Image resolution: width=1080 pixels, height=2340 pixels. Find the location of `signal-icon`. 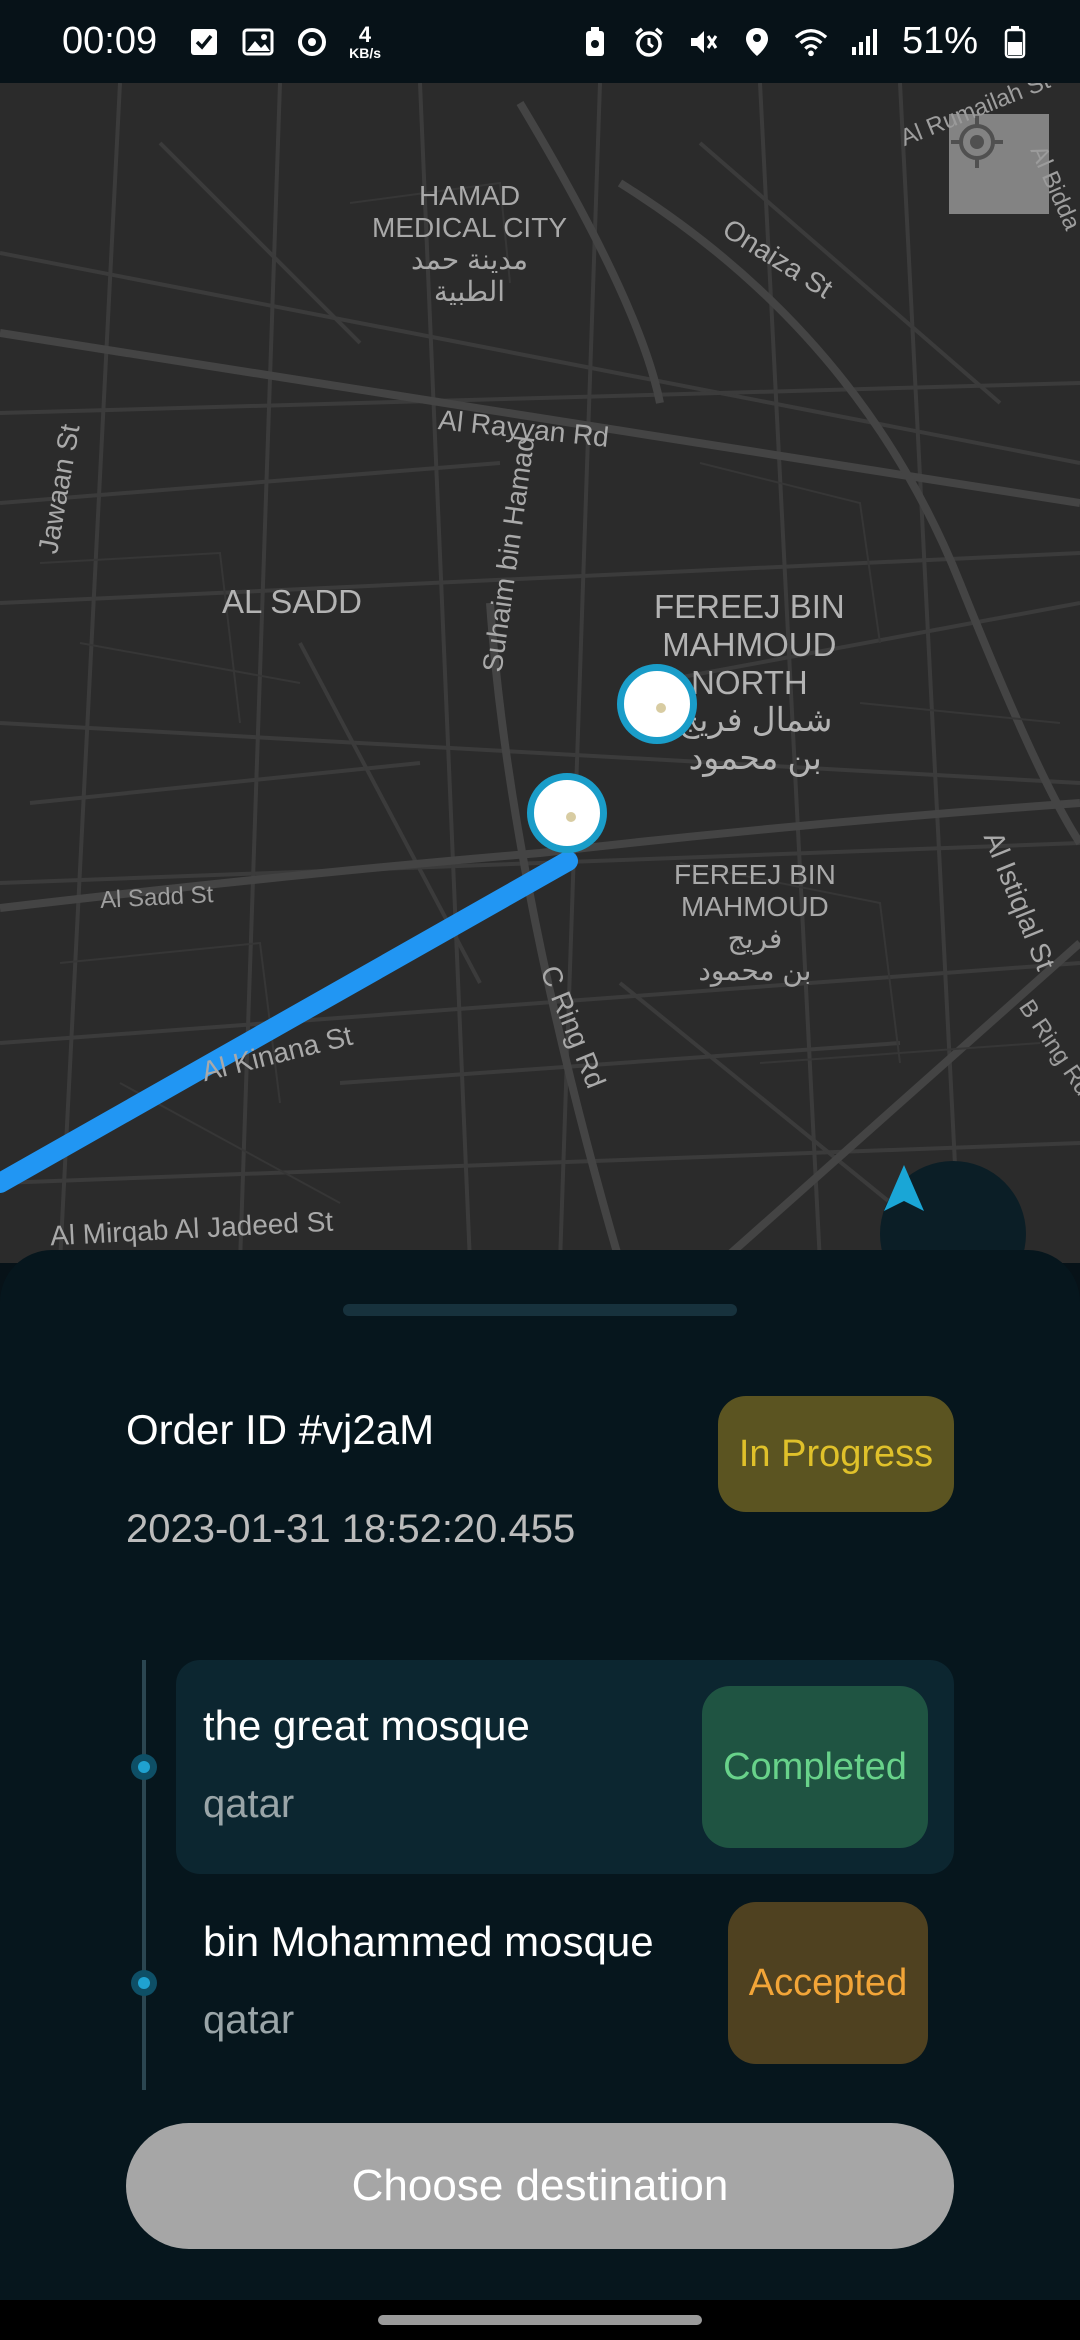

signal-icon is located at coordinates (865, 42).